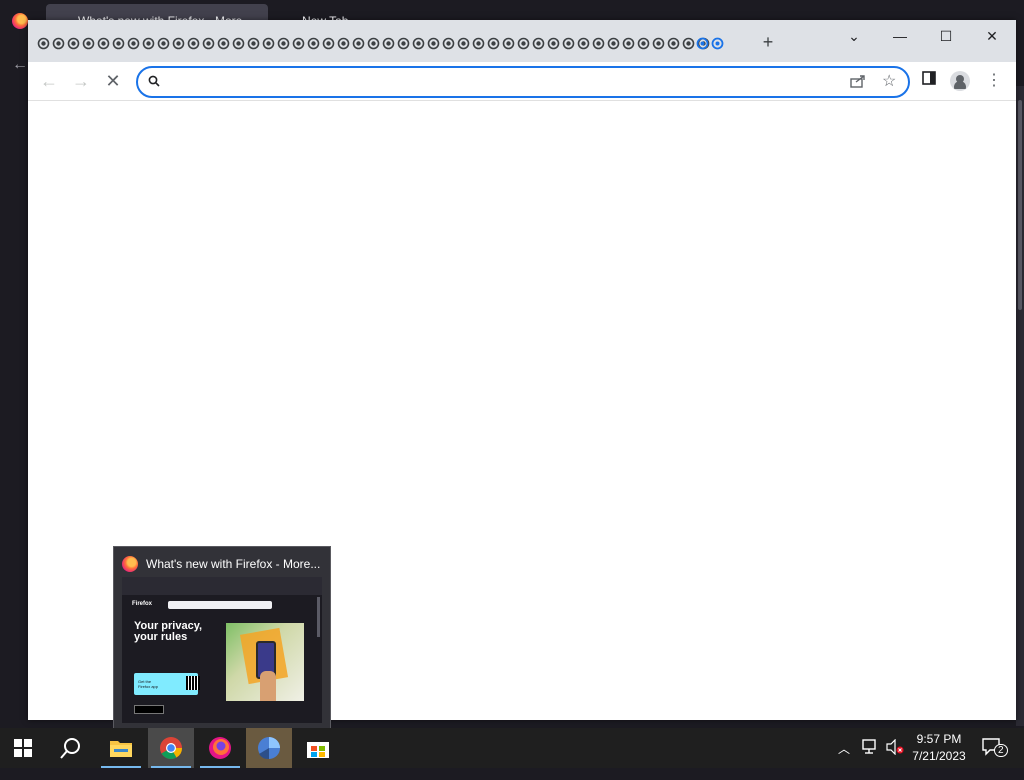 This screenshot has width=1024, height=780. Describe the element at coordinates (167, 684) in the screenshot. I see `thumb-get-app-box: Get the Firefox app` at that location.